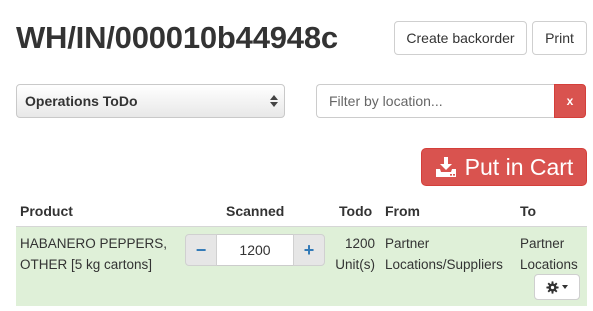 This screenshot has height=311, width=593. Describe the element at coordinates (81, 101) in the screenshot. I see `operations-select-value: Operations ToDo` at that location.